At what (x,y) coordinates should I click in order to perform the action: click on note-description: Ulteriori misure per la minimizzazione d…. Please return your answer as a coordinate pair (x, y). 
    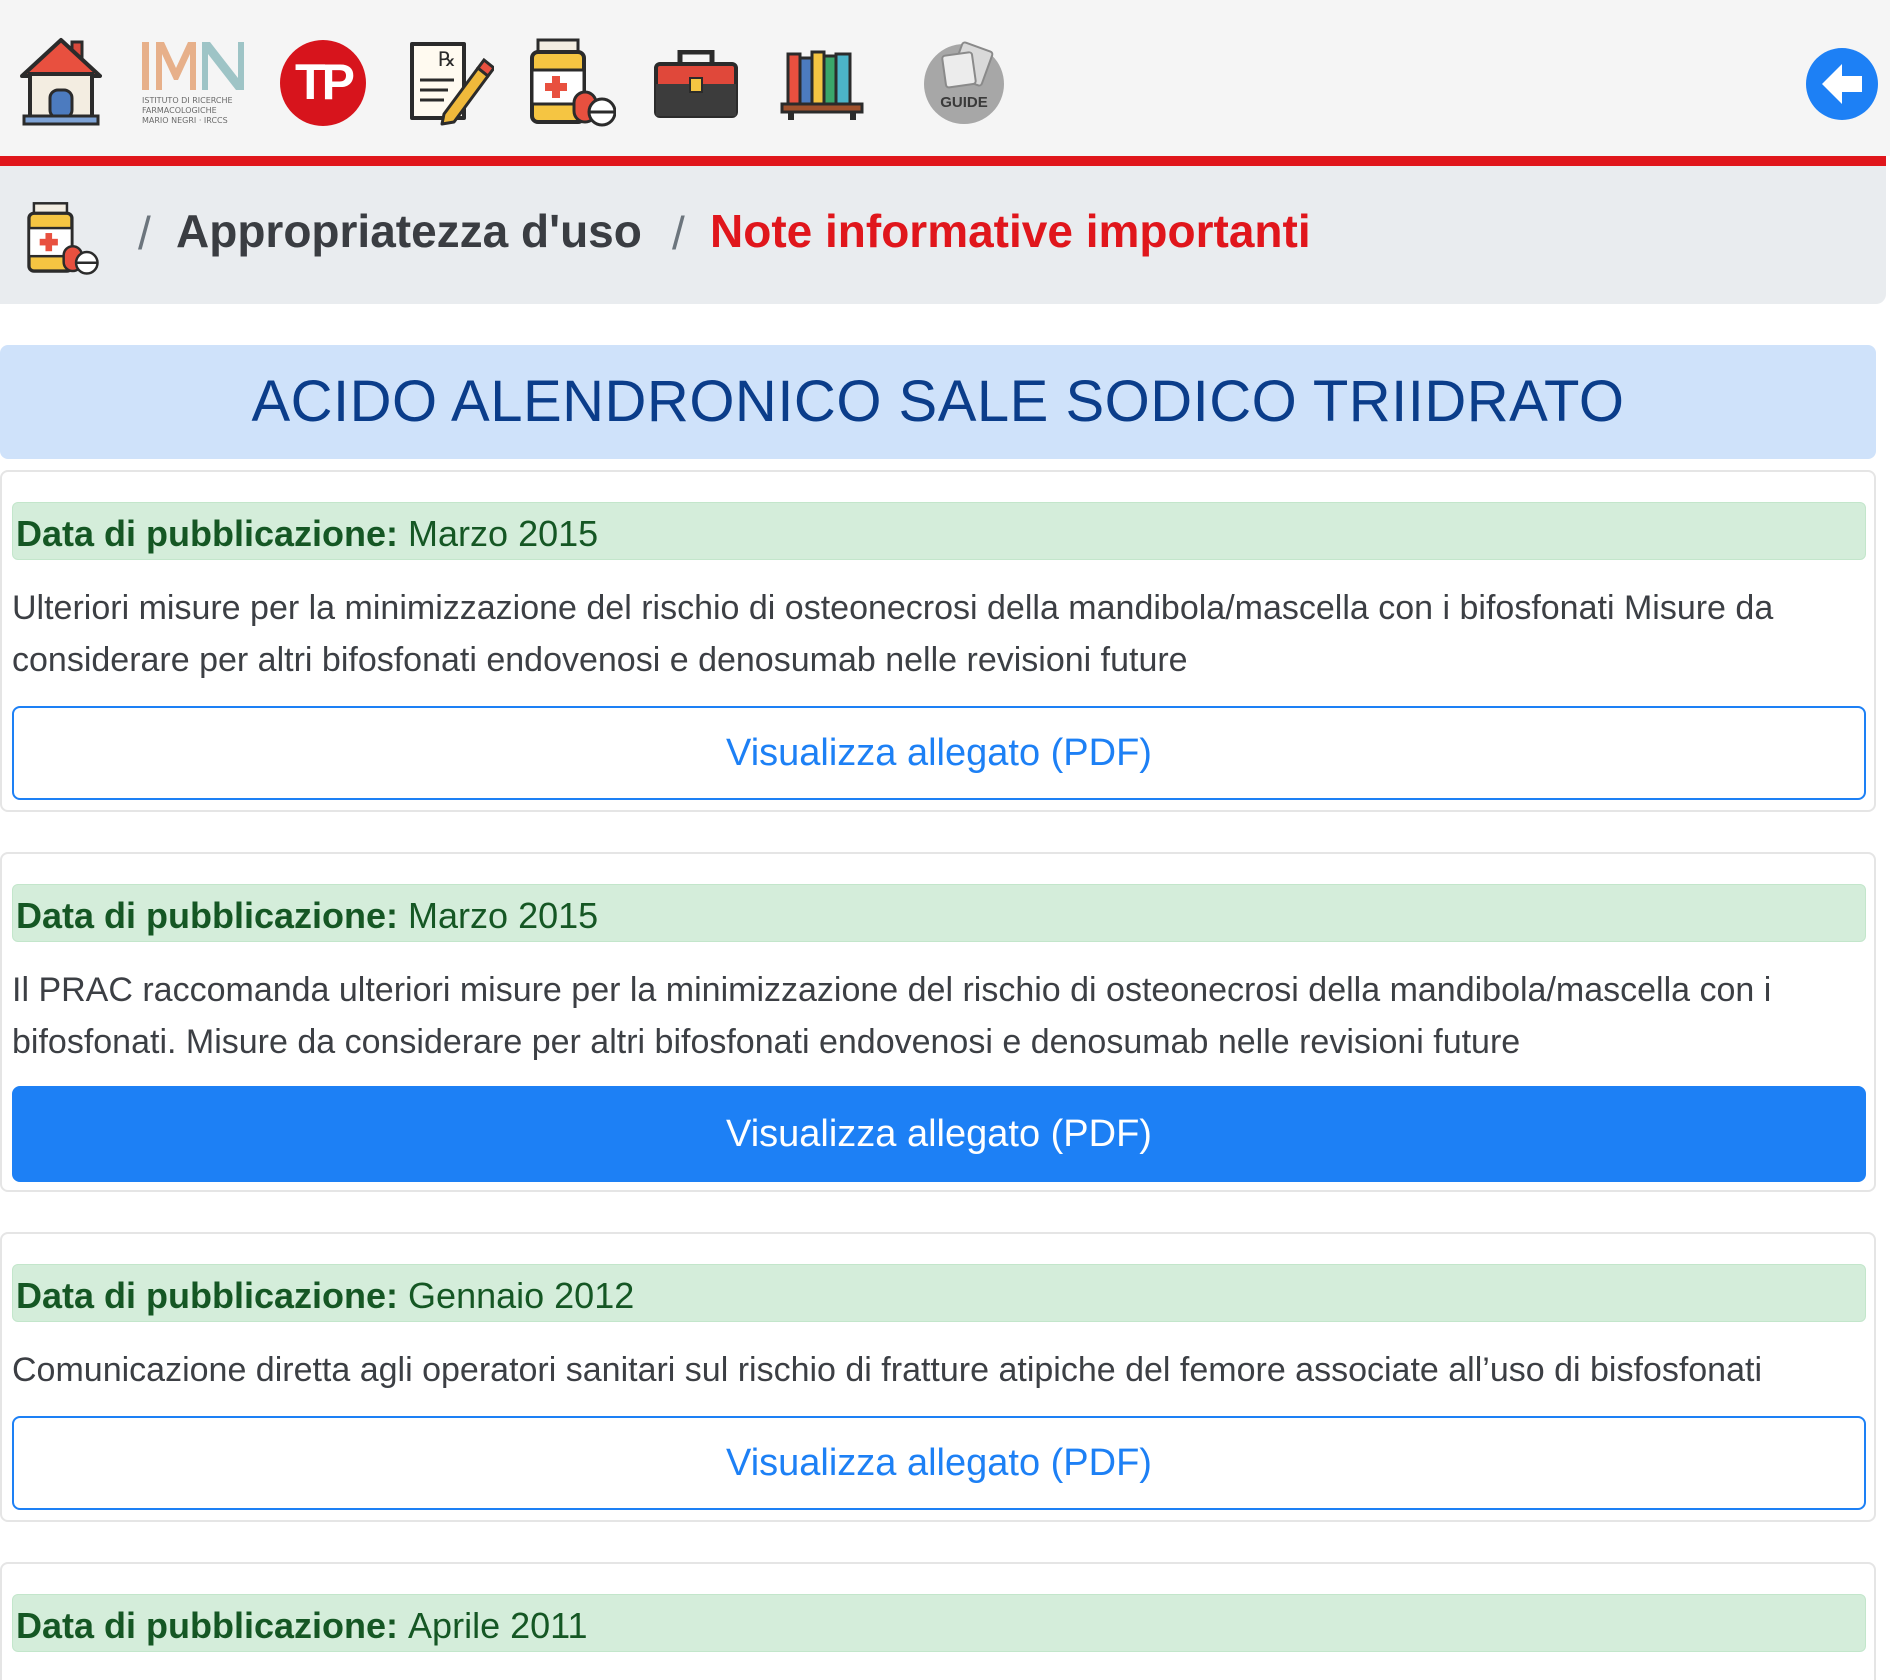
    Looking at the image, I should click on (893, 634).